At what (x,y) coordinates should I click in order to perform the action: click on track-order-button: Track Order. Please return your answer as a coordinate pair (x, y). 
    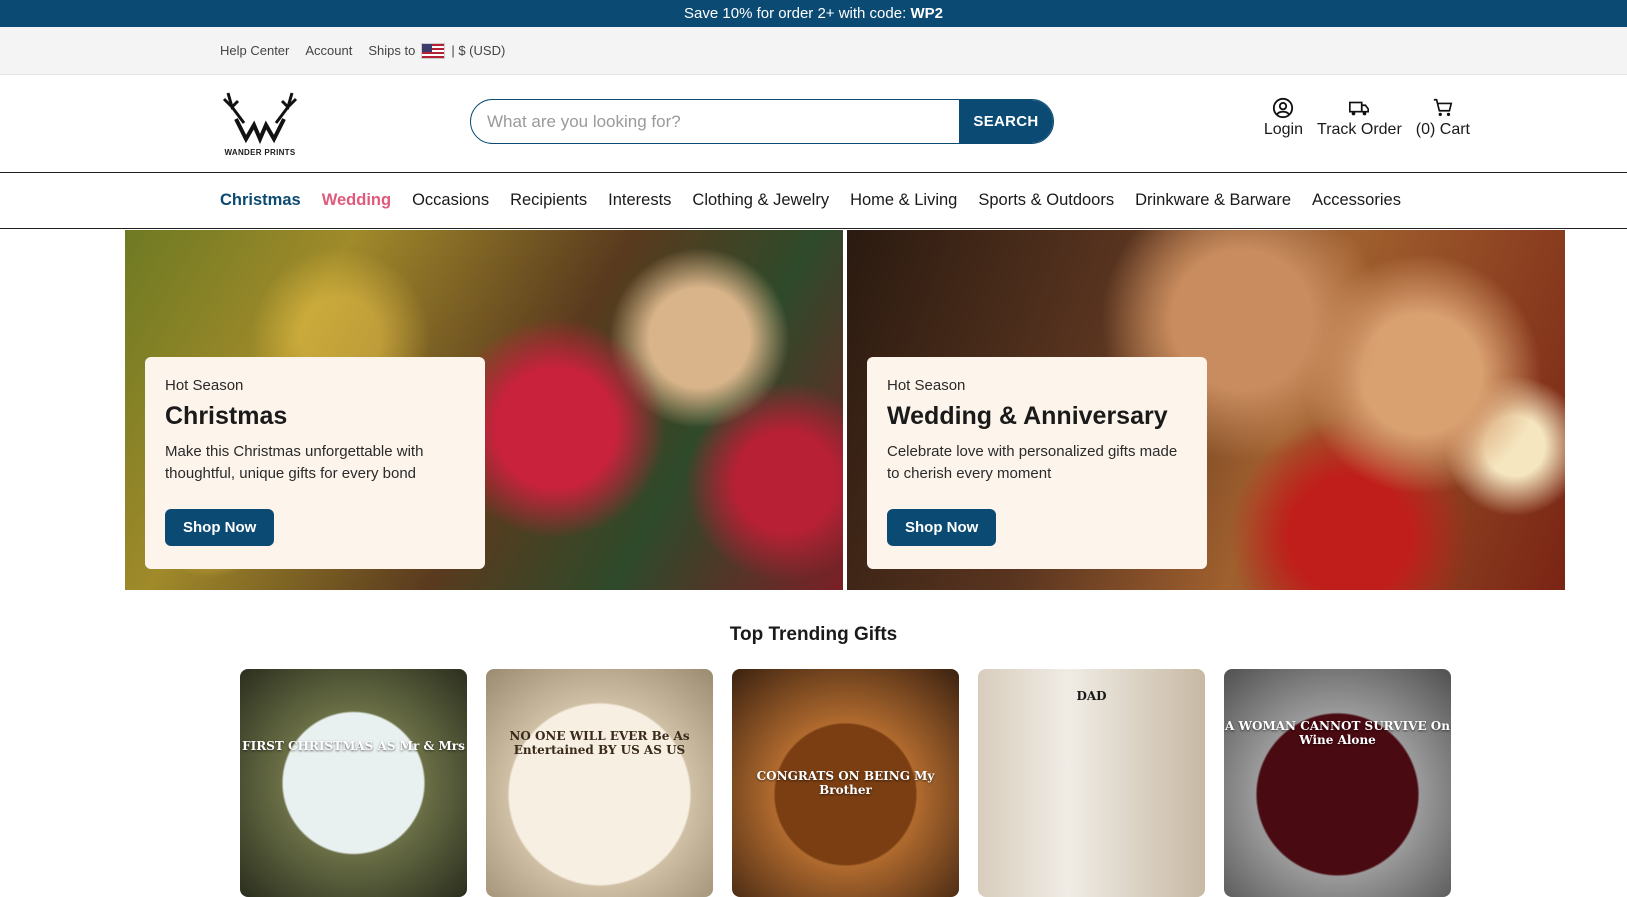
    Looking at the image, I should click on (1359, 118).